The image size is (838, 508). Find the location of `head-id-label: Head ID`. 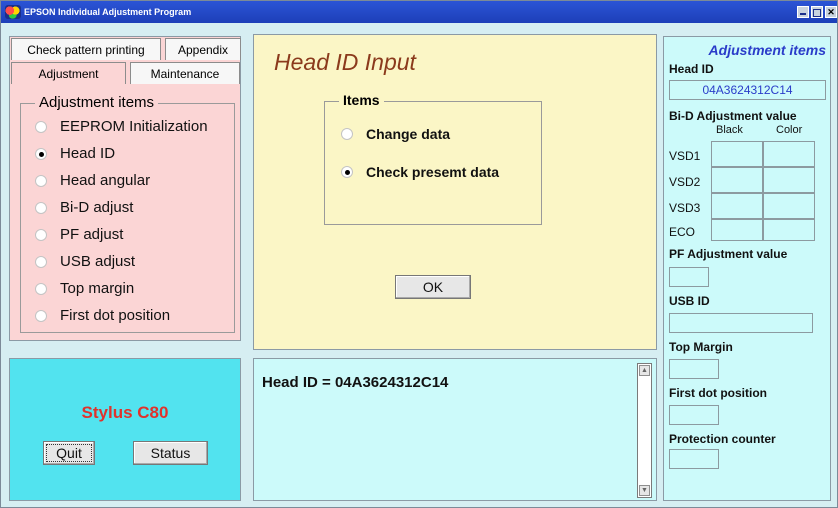

head-id-label: Head ID is located at coordinates (691, 69).